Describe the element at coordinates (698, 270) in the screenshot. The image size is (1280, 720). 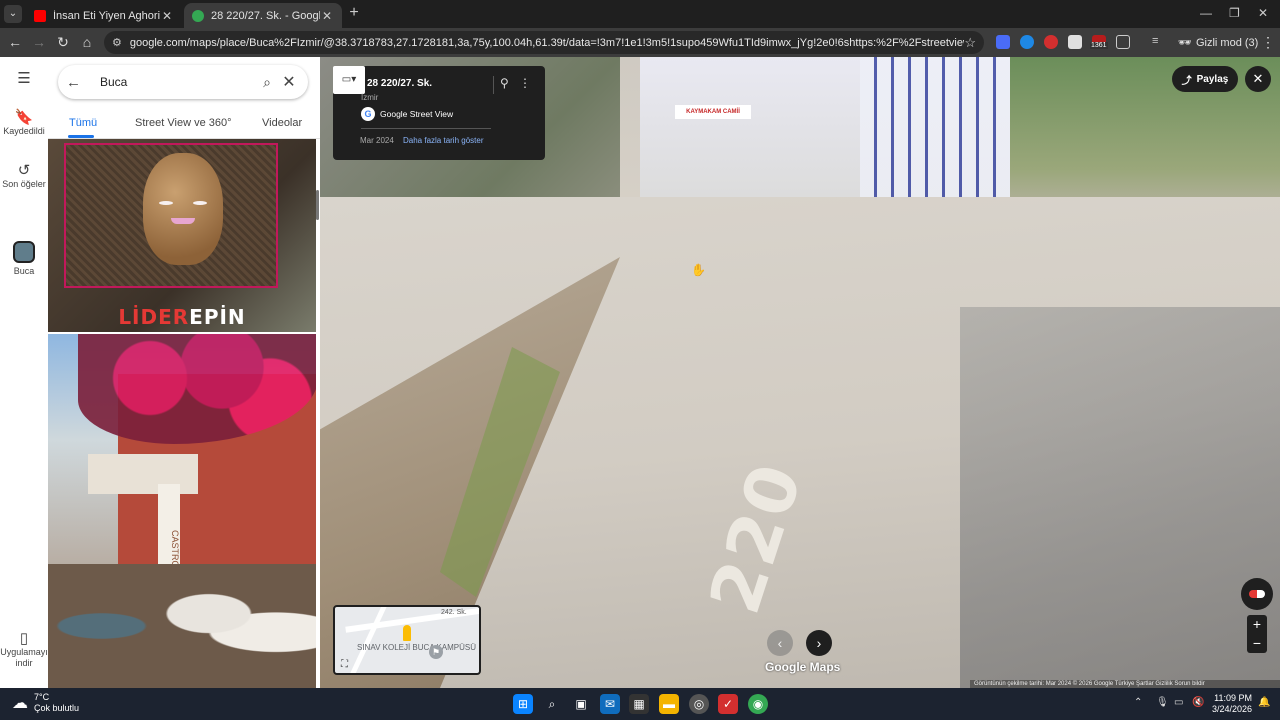
I see `hand-cursor-icon: ✋` at that location.